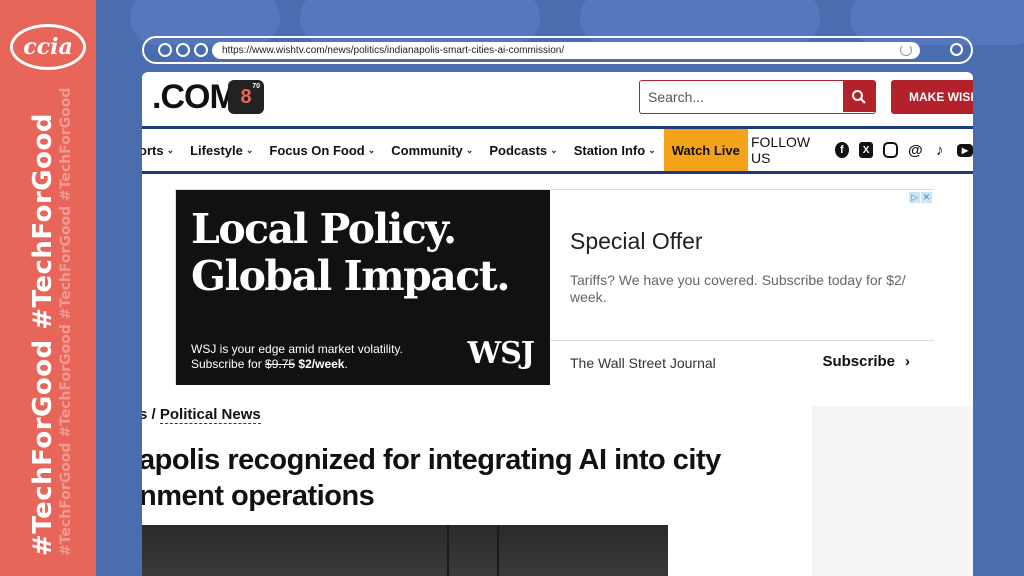  What do you see at coordinates (940, 150) in the screenshot?
I see `tiktok-icon: ♪` at bounding box center [940, 150].